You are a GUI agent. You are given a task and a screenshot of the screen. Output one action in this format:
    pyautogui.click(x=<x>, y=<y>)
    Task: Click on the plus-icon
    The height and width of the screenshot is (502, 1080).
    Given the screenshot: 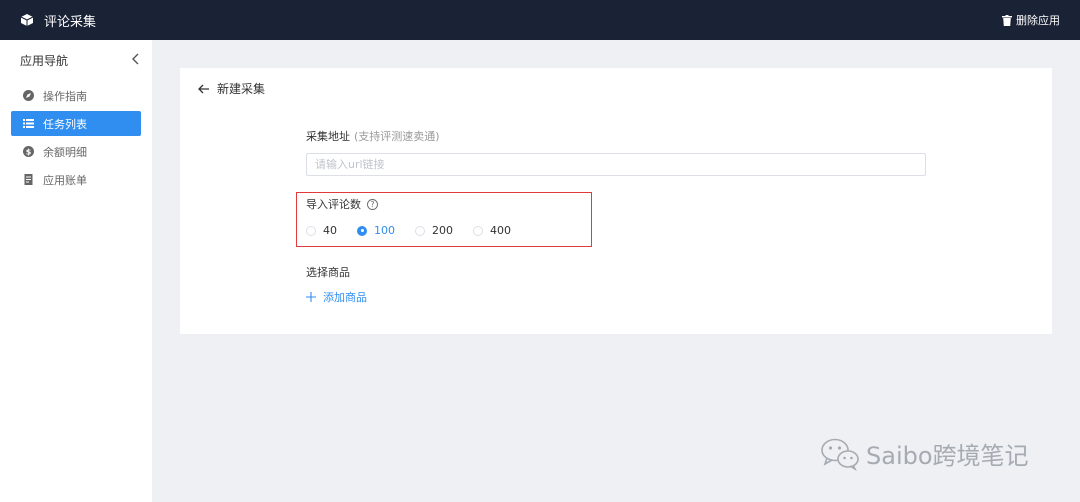 What is the action you would take?
    pyautogui.click(x=311, y=297)
    